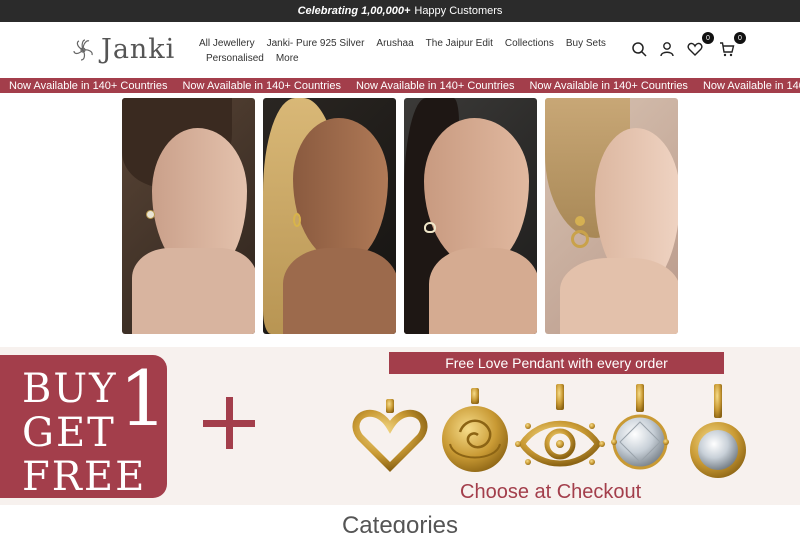 Image resolution: width=800 pixels, height=533 pixels. I want to click on search-button, so click(639, 49).